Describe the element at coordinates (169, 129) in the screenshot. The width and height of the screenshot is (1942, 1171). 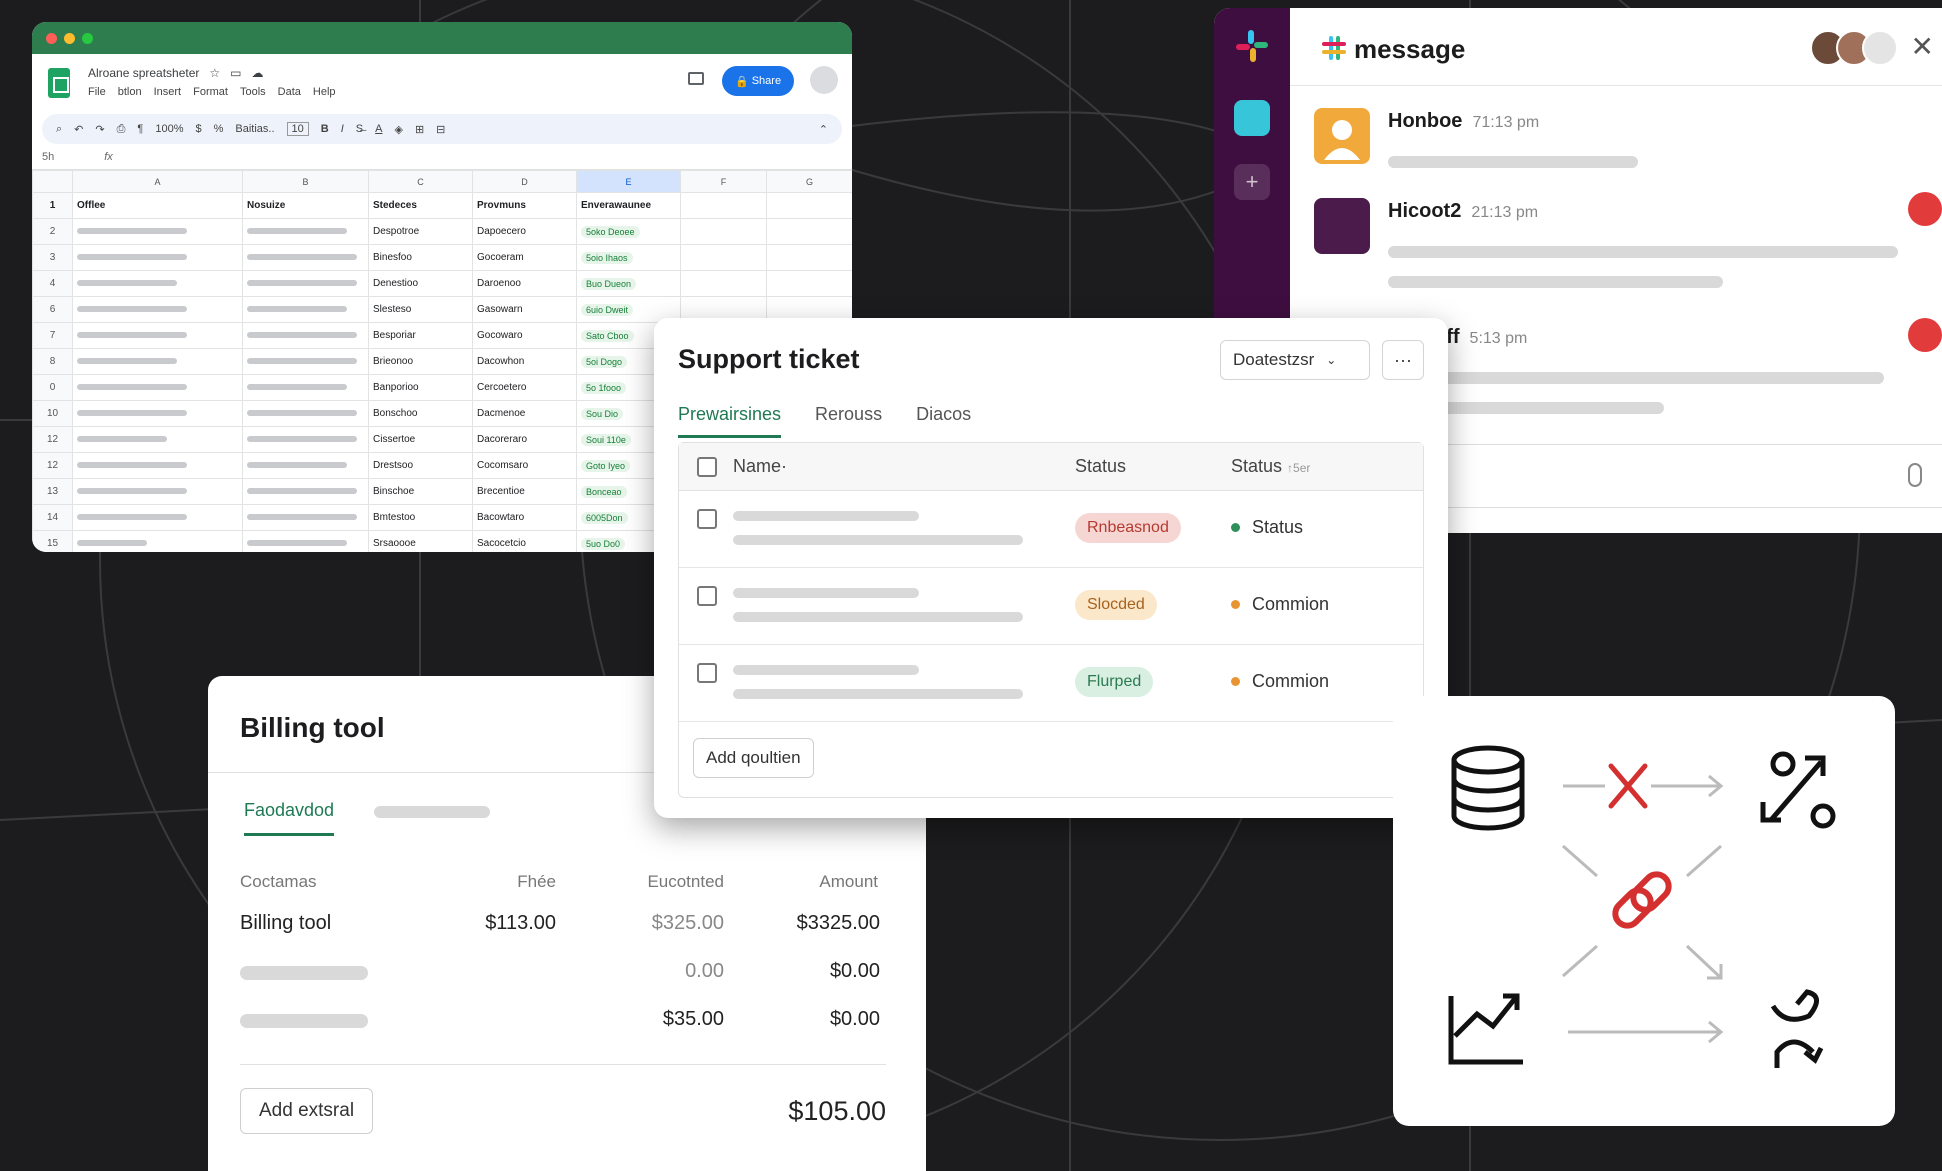
I see `zoom-select: 100%` at that location.